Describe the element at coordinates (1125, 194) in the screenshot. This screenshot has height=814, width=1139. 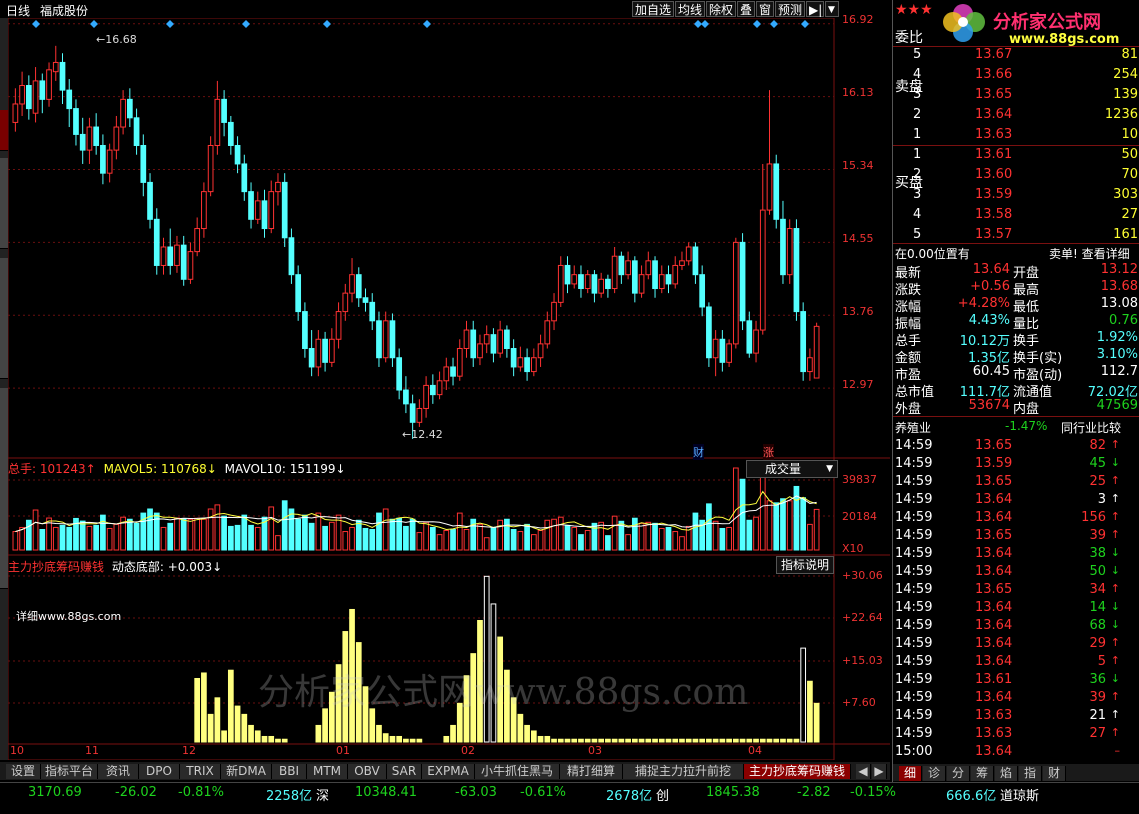
I see `order-volume: 303` at that location.